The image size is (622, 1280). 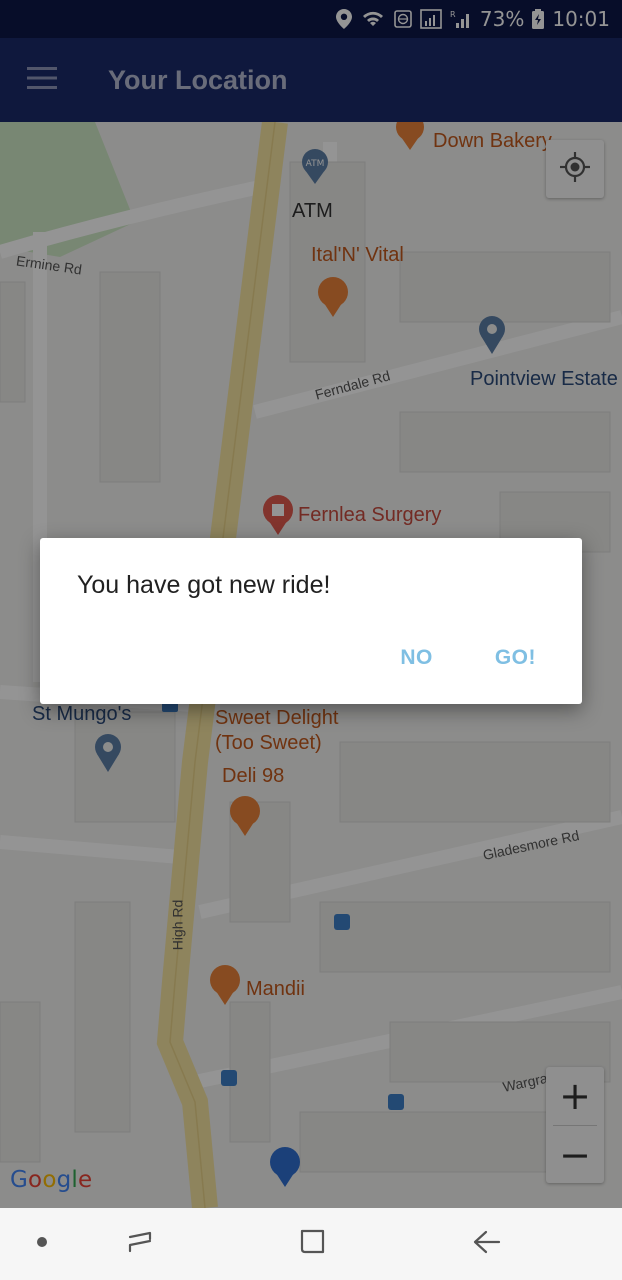 I want to click on back-button, so click(x=487, y=1244).